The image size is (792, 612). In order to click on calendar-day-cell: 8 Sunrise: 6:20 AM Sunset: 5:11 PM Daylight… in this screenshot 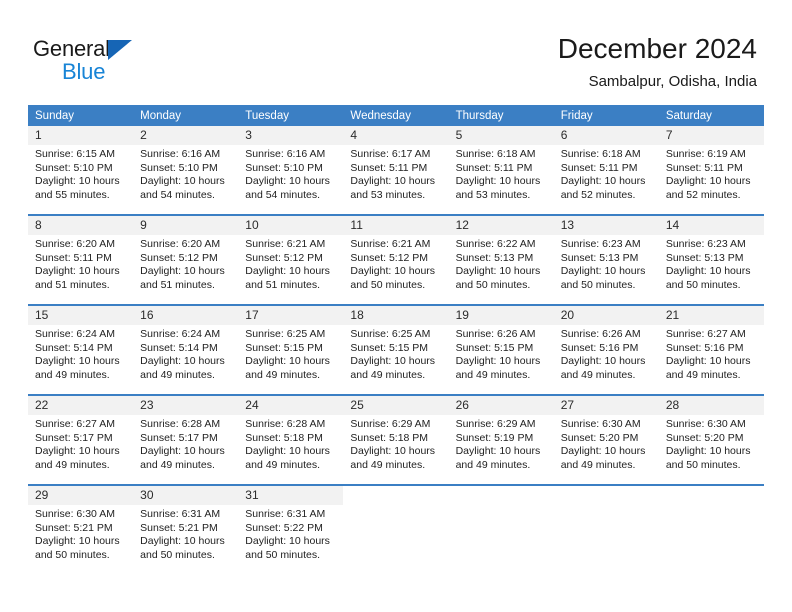, I will do `click(81, 259)`.